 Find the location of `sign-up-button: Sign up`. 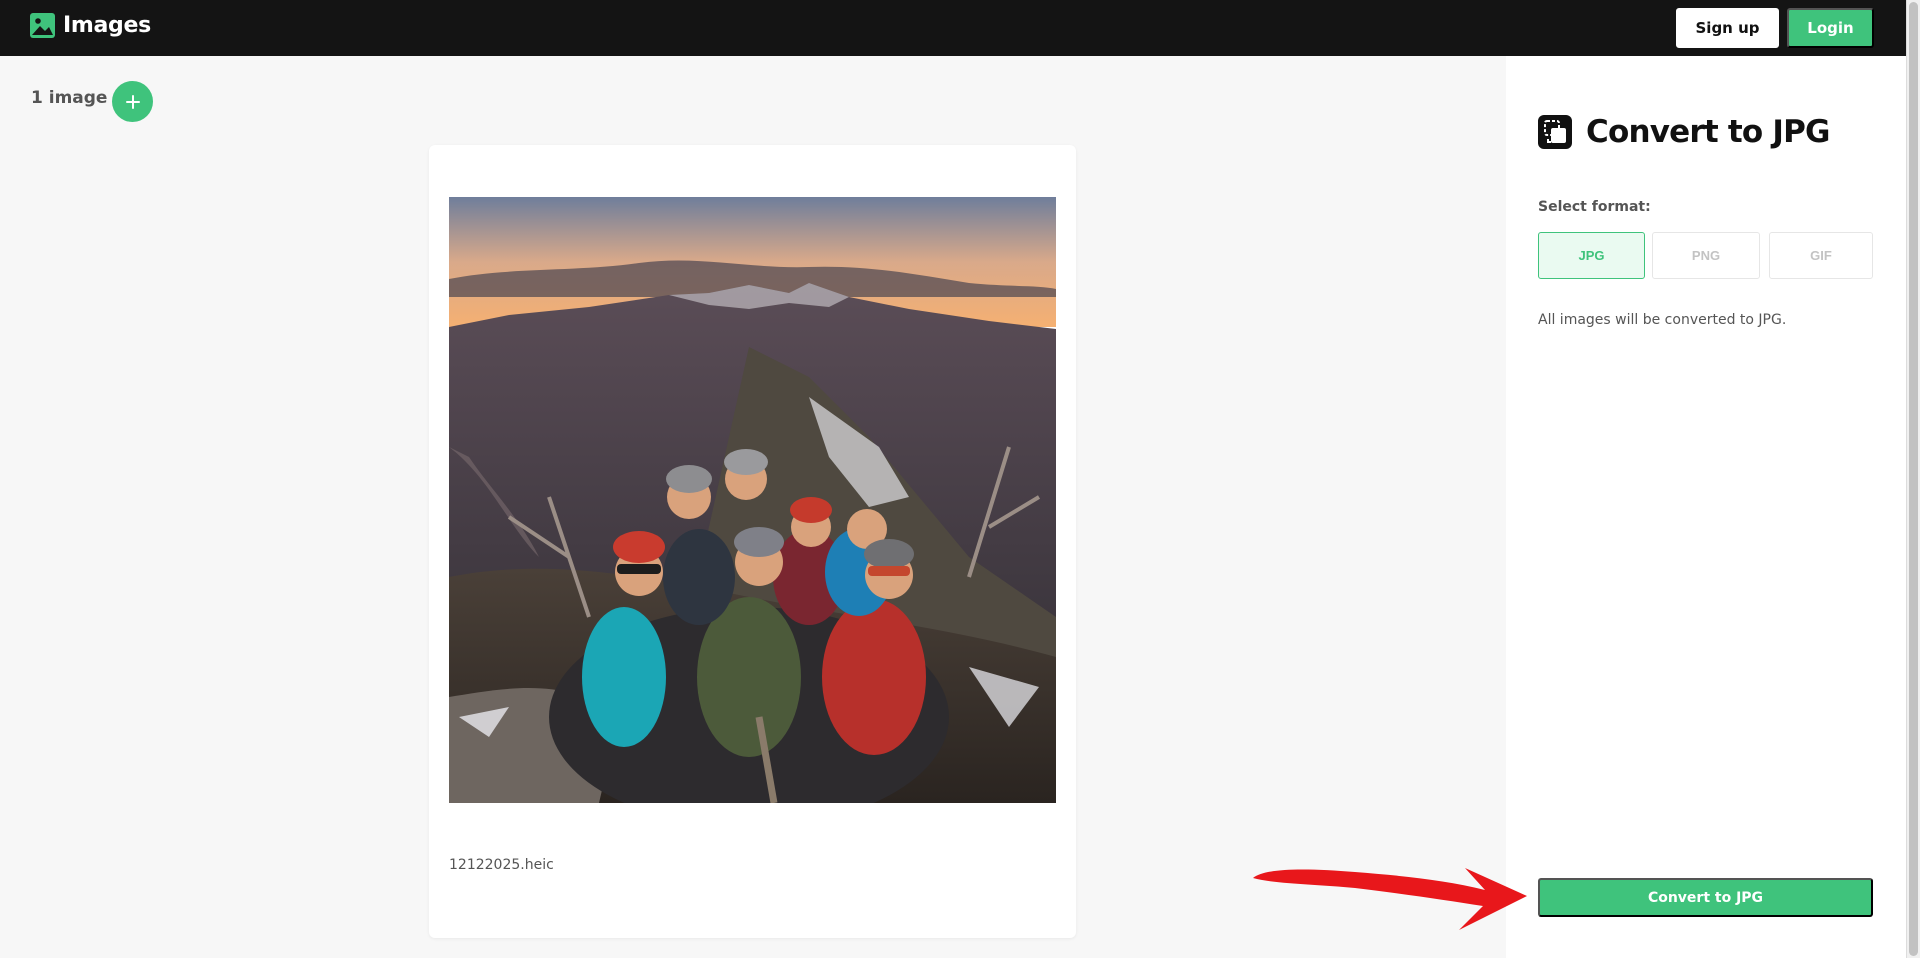

sign-up-button: Sign up is located at coordinates (1727, 28).